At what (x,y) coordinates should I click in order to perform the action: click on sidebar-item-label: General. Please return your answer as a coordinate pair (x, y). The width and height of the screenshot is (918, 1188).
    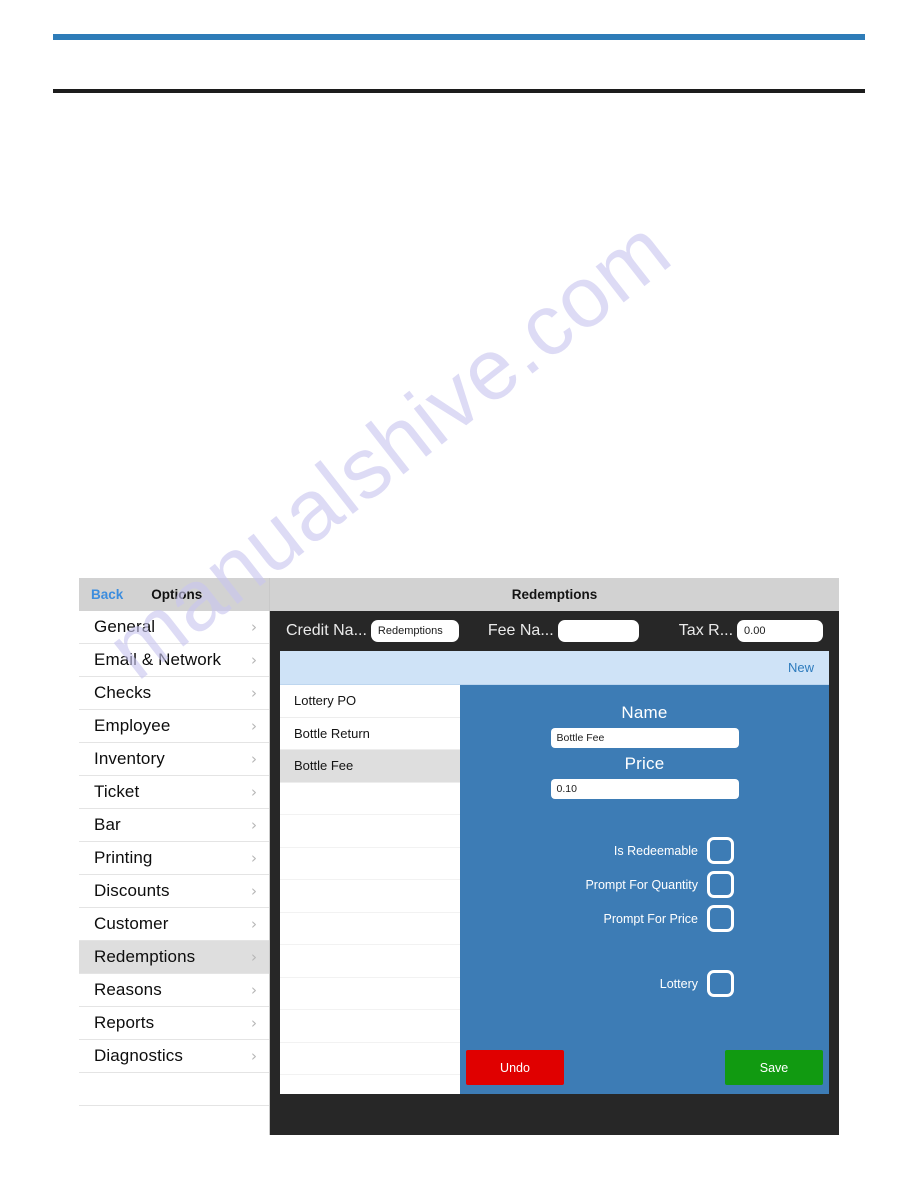
    Looking at the image, I should click on (125, 626).